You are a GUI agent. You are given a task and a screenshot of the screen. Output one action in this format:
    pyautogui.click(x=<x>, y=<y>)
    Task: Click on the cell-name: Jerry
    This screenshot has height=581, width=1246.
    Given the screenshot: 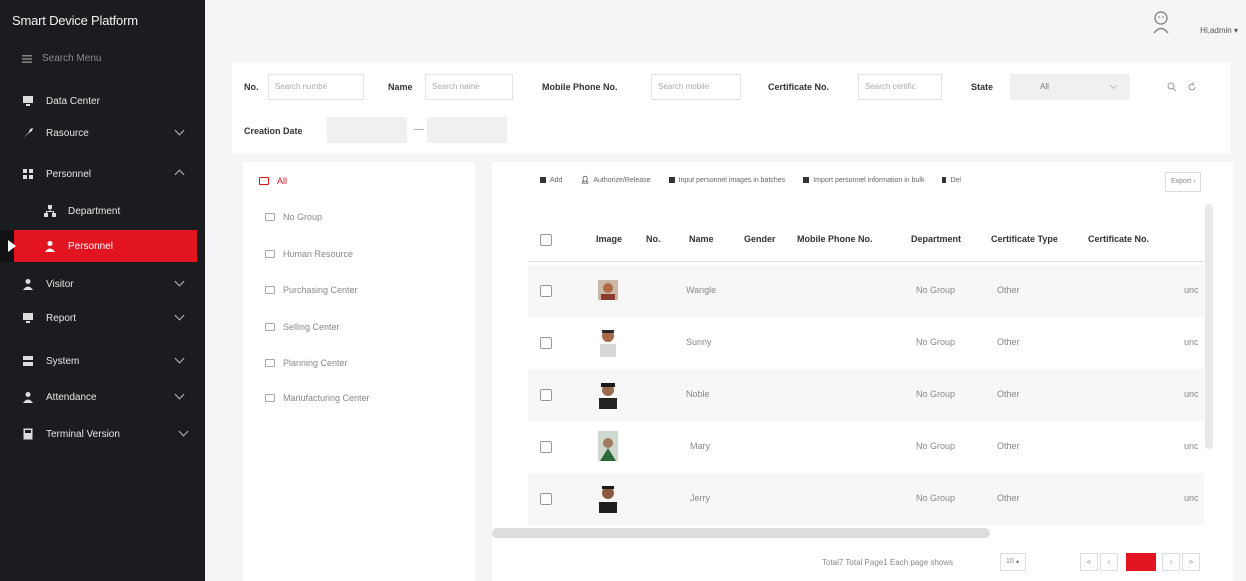 What is the action you would take?
    pyautogui.click(x=700, y=498)
    